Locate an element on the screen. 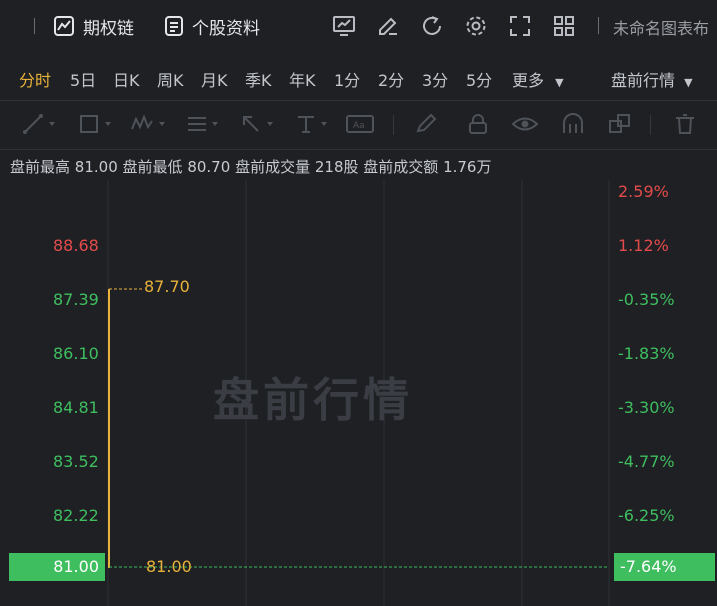 The height and width of the screenshot is (606, 717). current-pct-tag: -7.64% is located at coordinates (664, 567).